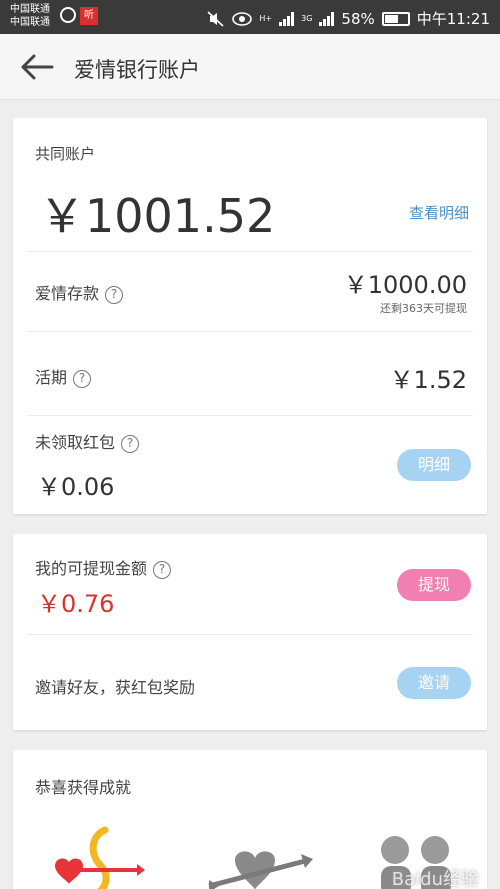 The image size is (500, 889). What do you see at coordinates (76, 604) in the screenshot?
I see `withdrawable-amount: ￥0.76` at bounding box center [76, 604].